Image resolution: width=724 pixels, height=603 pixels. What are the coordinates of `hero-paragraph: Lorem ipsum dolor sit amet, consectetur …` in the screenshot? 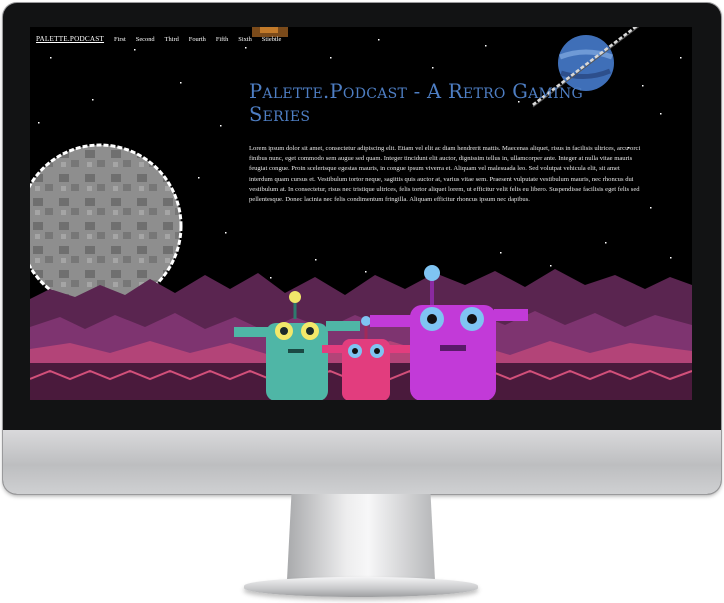 It's located at (445, 174).